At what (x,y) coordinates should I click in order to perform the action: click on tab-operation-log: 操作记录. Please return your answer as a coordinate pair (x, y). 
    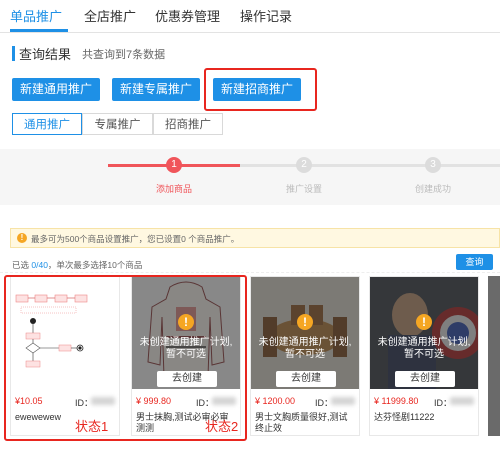
    Looking at the image, I should click on (266, 15).